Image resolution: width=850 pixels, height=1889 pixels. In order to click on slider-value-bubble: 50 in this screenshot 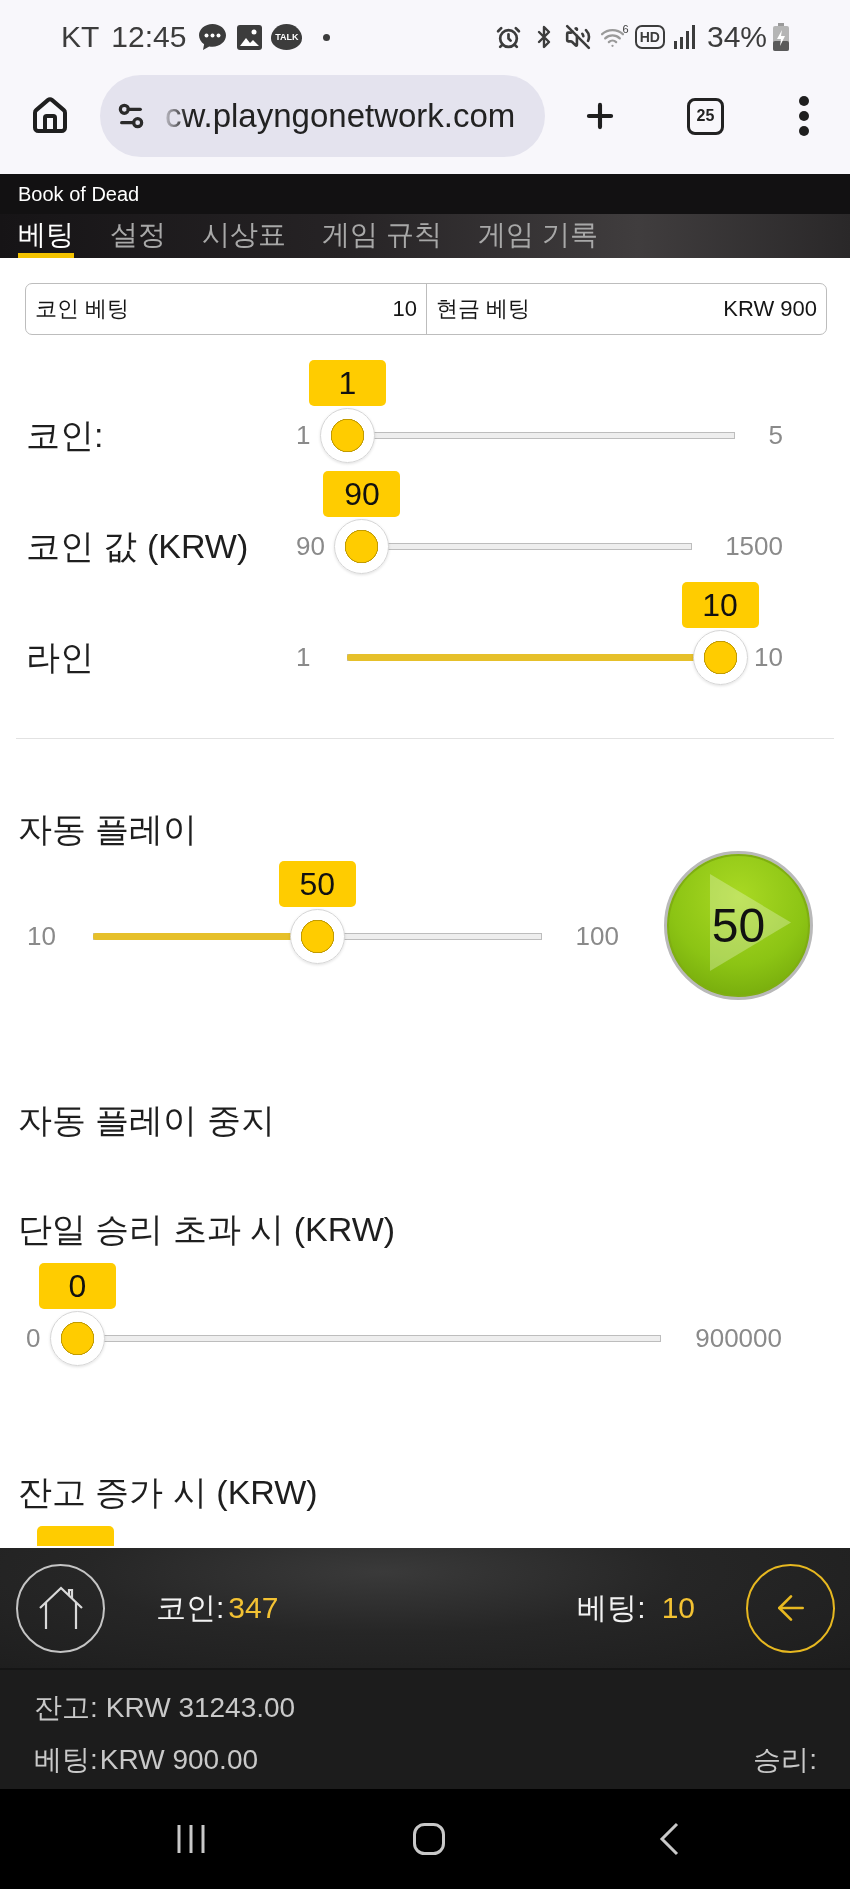, I will do `click(317, 884)`.